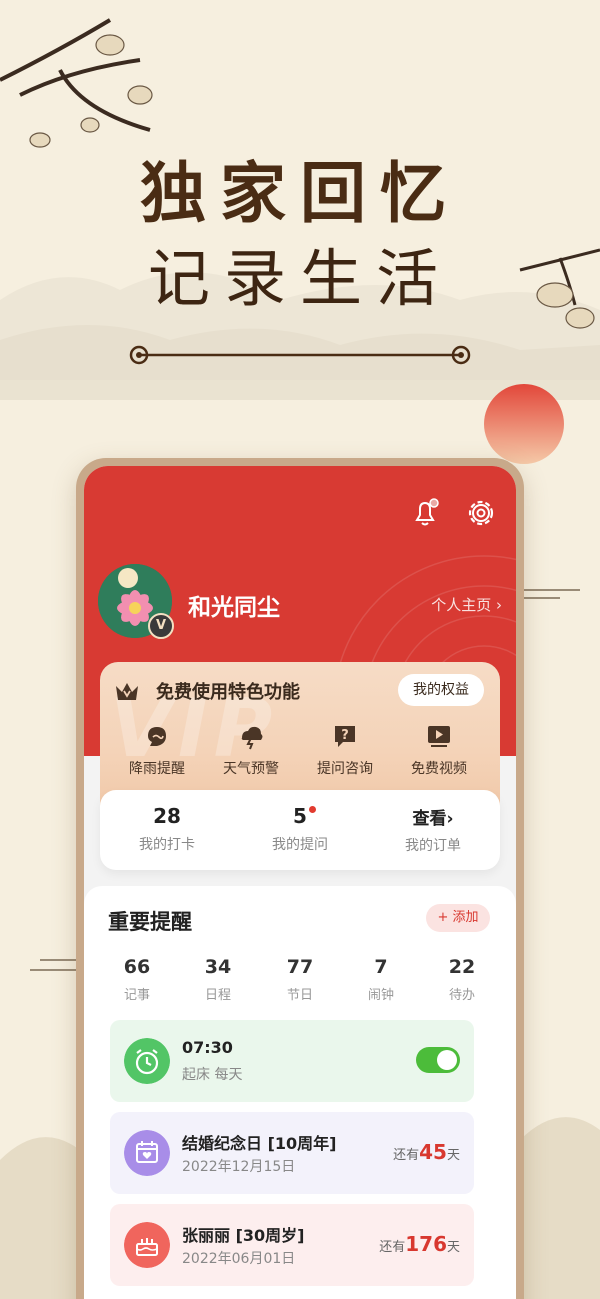 Image resolution: width=600 pixels, height=1299 pixels. Describe the element at coordinates (239, 1167) in the screenshot. I see `anniversary-date: 2022年12月15日` at that location.